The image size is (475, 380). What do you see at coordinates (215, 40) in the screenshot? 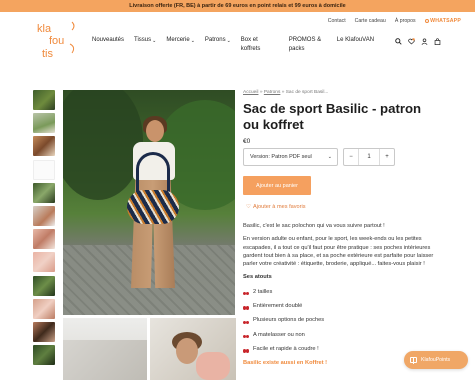
I see `nav-label: Patrons` at bounding box center [215, 40].